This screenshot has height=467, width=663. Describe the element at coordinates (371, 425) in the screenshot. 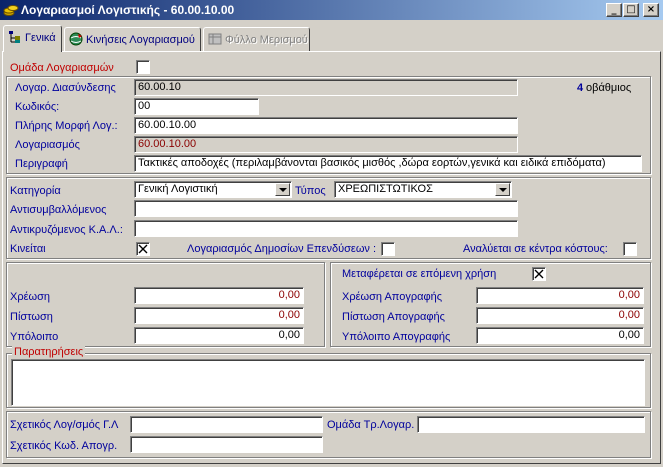

I see `tr-group-label: Ομάδα Τρ.Λογαρ.` at that location.